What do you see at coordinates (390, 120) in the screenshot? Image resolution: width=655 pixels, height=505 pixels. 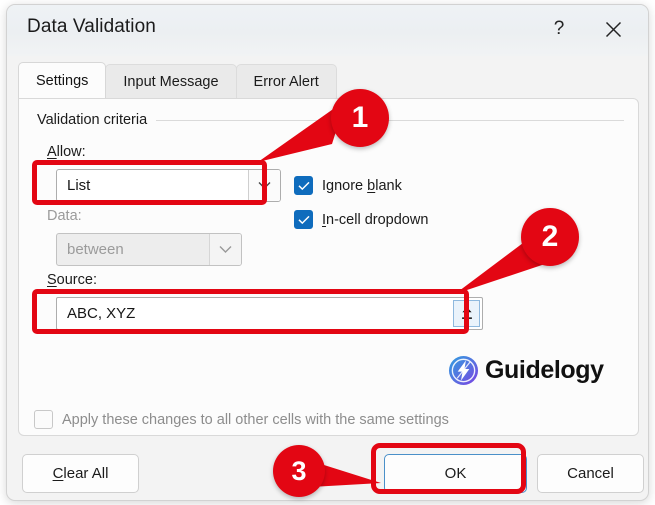 I see `group-separator-line` at bounding box center [390, 120].